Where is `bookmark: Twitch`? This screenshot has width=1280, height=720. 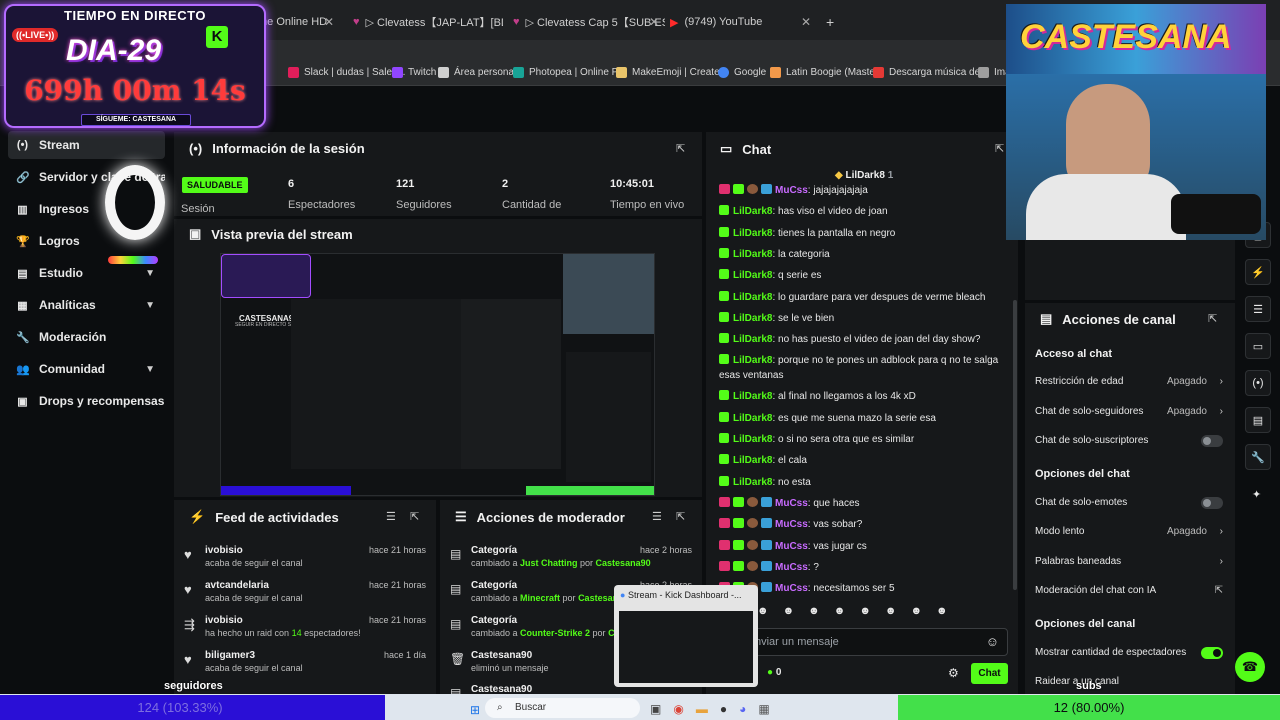 bookmark: Twitch is located at coordinates (414, 72).